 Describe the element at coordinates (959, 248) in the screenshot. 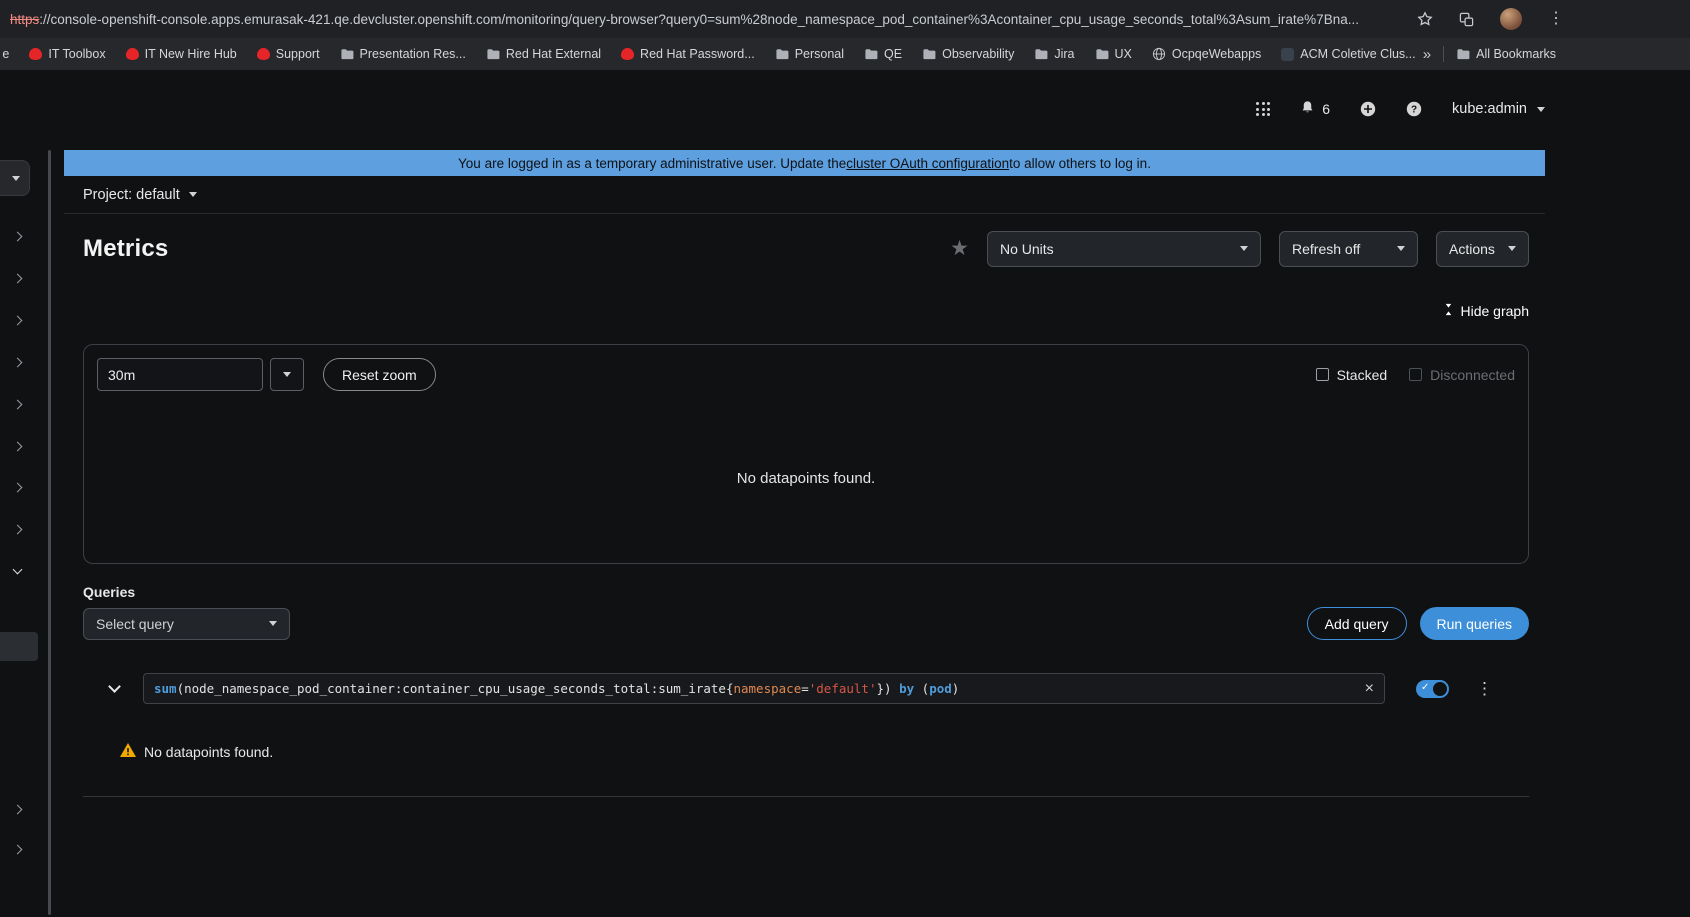

I see `favorite-star-icon: ★` at that location.